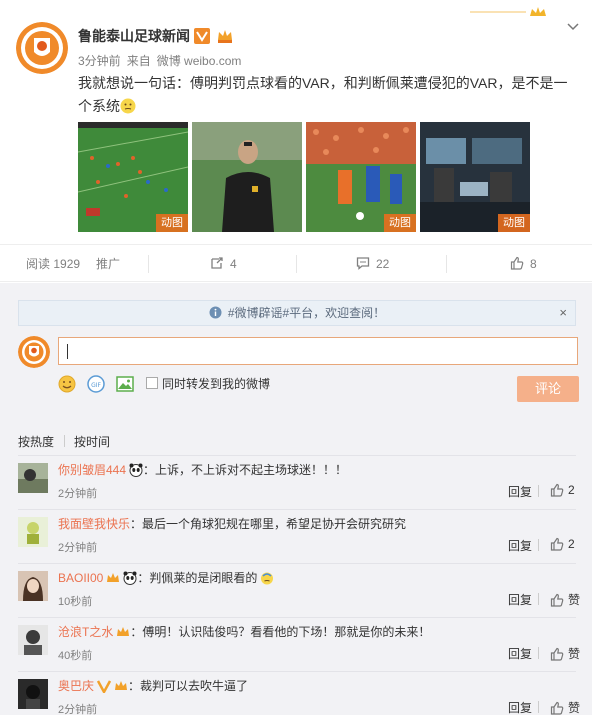  Describe the element at coordinates (197, 578) in the screenshot. I see `comment-text: ：判佩莱的是闭眼看的` at that location.